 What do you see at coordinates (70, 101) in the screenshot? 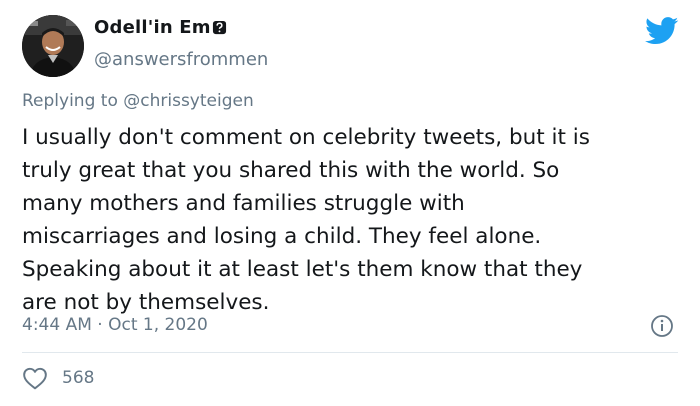
I see `reply-prefix: Replying to` at bounding box center [70, 101].